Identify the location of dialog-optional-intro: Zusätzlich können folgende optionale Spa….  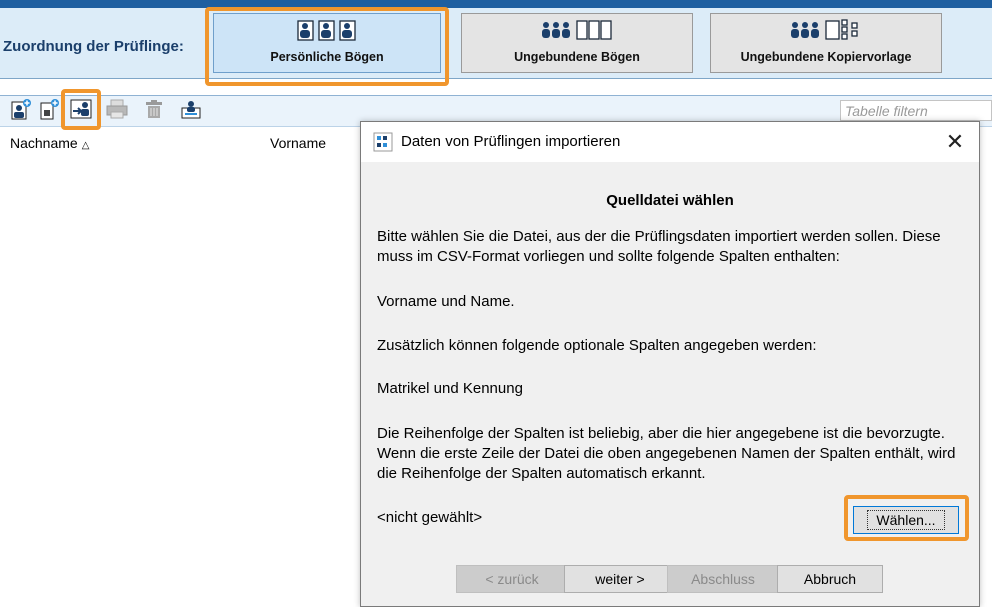
(597, 345).